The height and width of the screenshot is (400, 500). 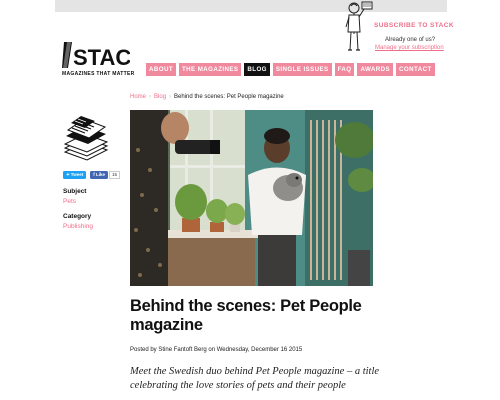 What do you see at coordinates (344, 69) in the screenshot?
I see `nav-faq: FAQ` at bounding box center [344, 69].